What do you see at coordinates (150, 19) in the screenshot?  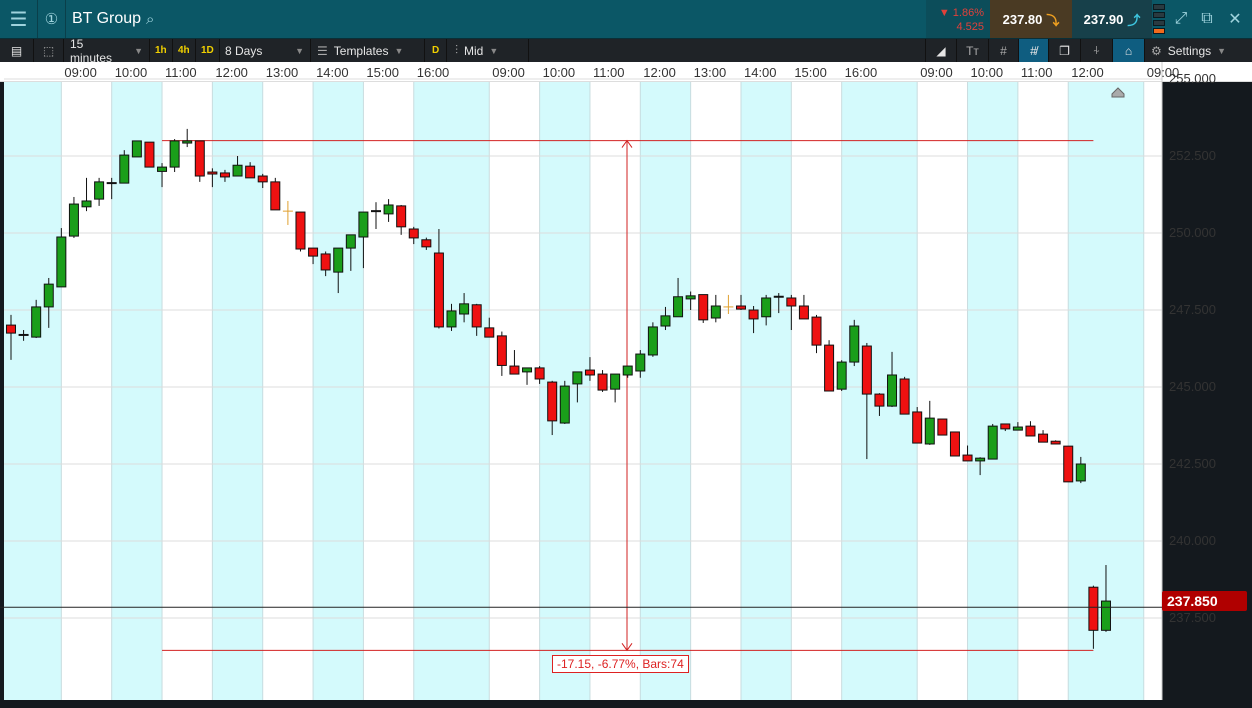 I see `search-icon: ⌕` at bounding box center [150, 19].